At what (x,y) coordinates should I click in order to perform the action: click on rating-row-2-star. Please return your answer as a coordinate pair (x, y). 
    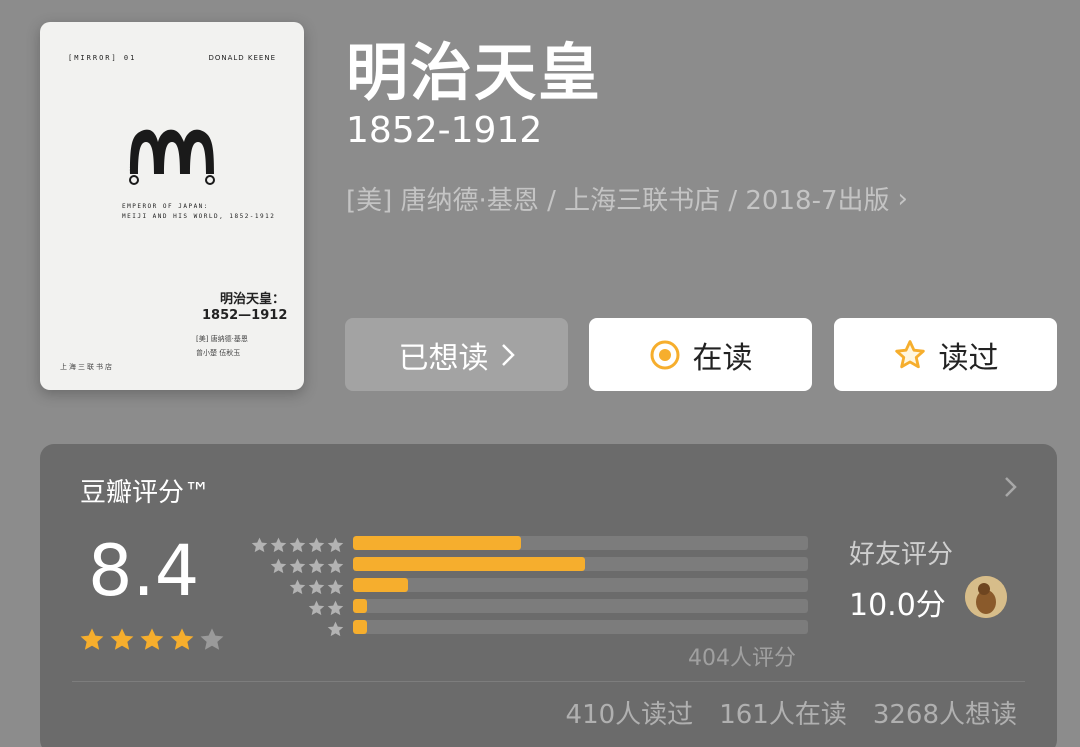
    Looking at the image, I should click on (530, 607).